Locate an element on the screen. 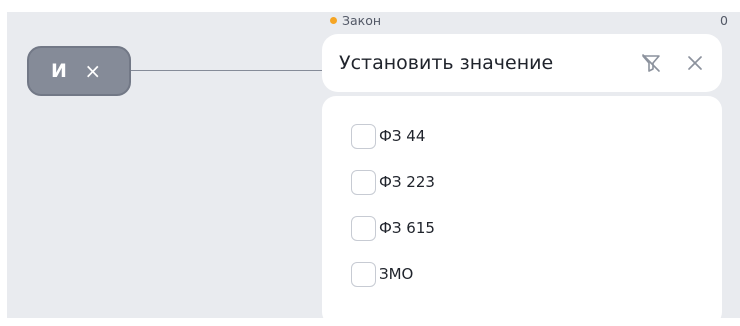  value-input: Установить значение is located at coordinates (522, 63).